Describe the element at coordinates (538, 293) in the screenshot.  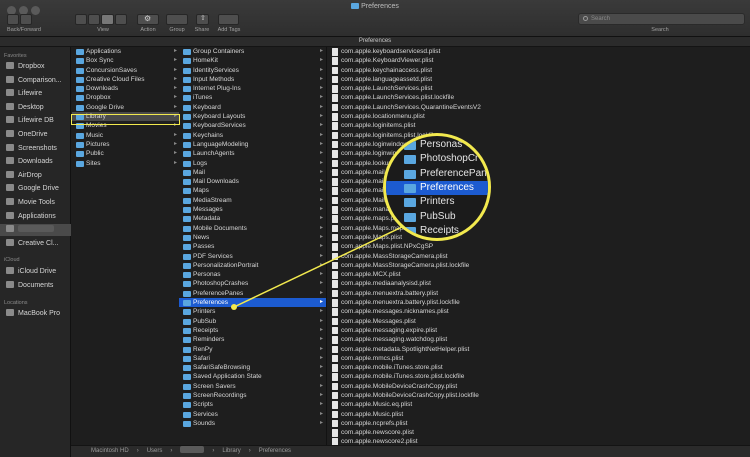
I see `file-item-com-apple-menuextra-battery-plist: com.apple.menuextra.battery.plist` at that location.